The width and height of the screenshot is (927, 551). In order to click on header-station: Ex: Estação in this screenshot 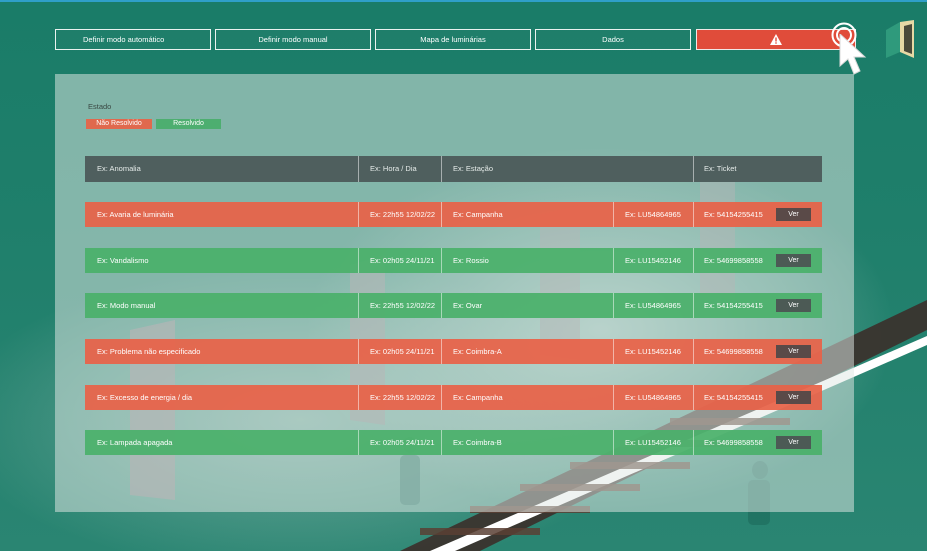, I will do `click(473, 168)`.